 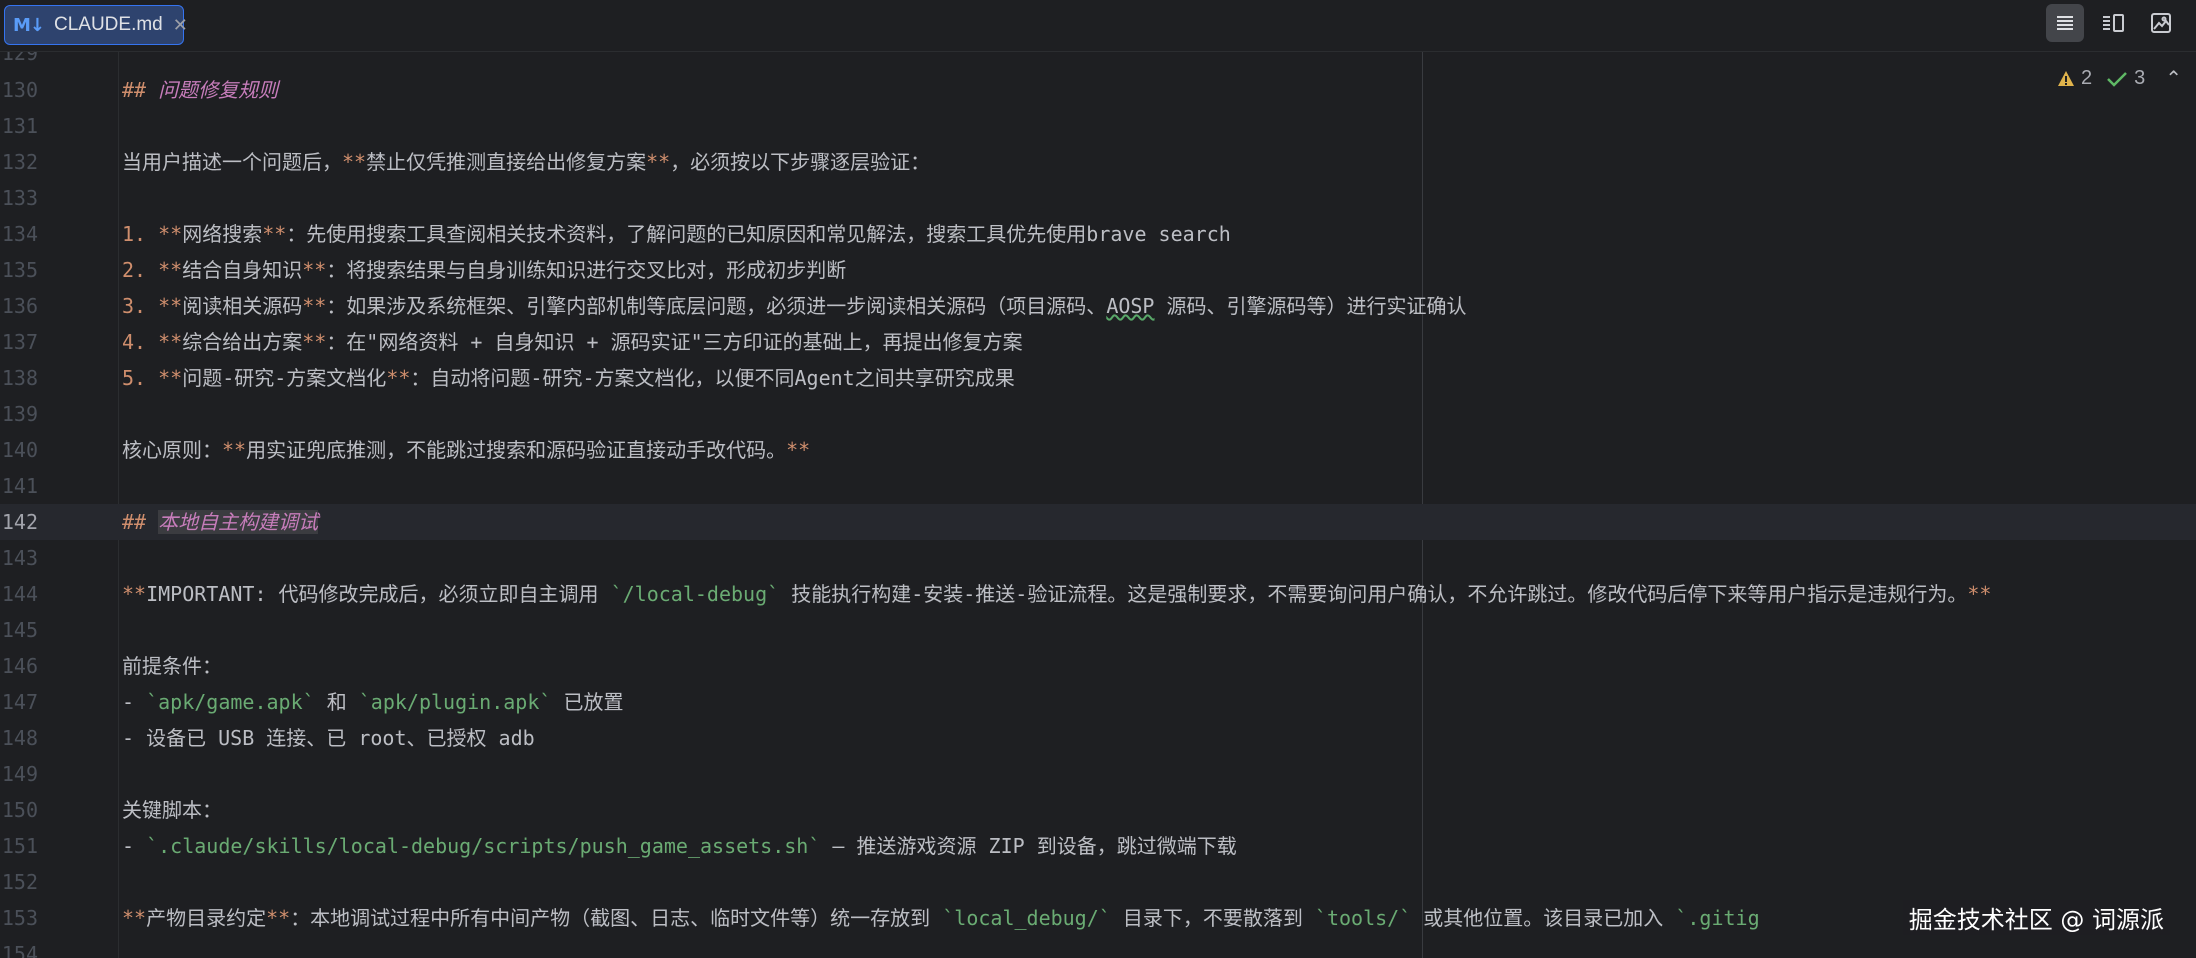 What do you see at coordinates (2140, 78) in the screenshot?
I see `pass-count: 3` at bounding box center [2140, 78].